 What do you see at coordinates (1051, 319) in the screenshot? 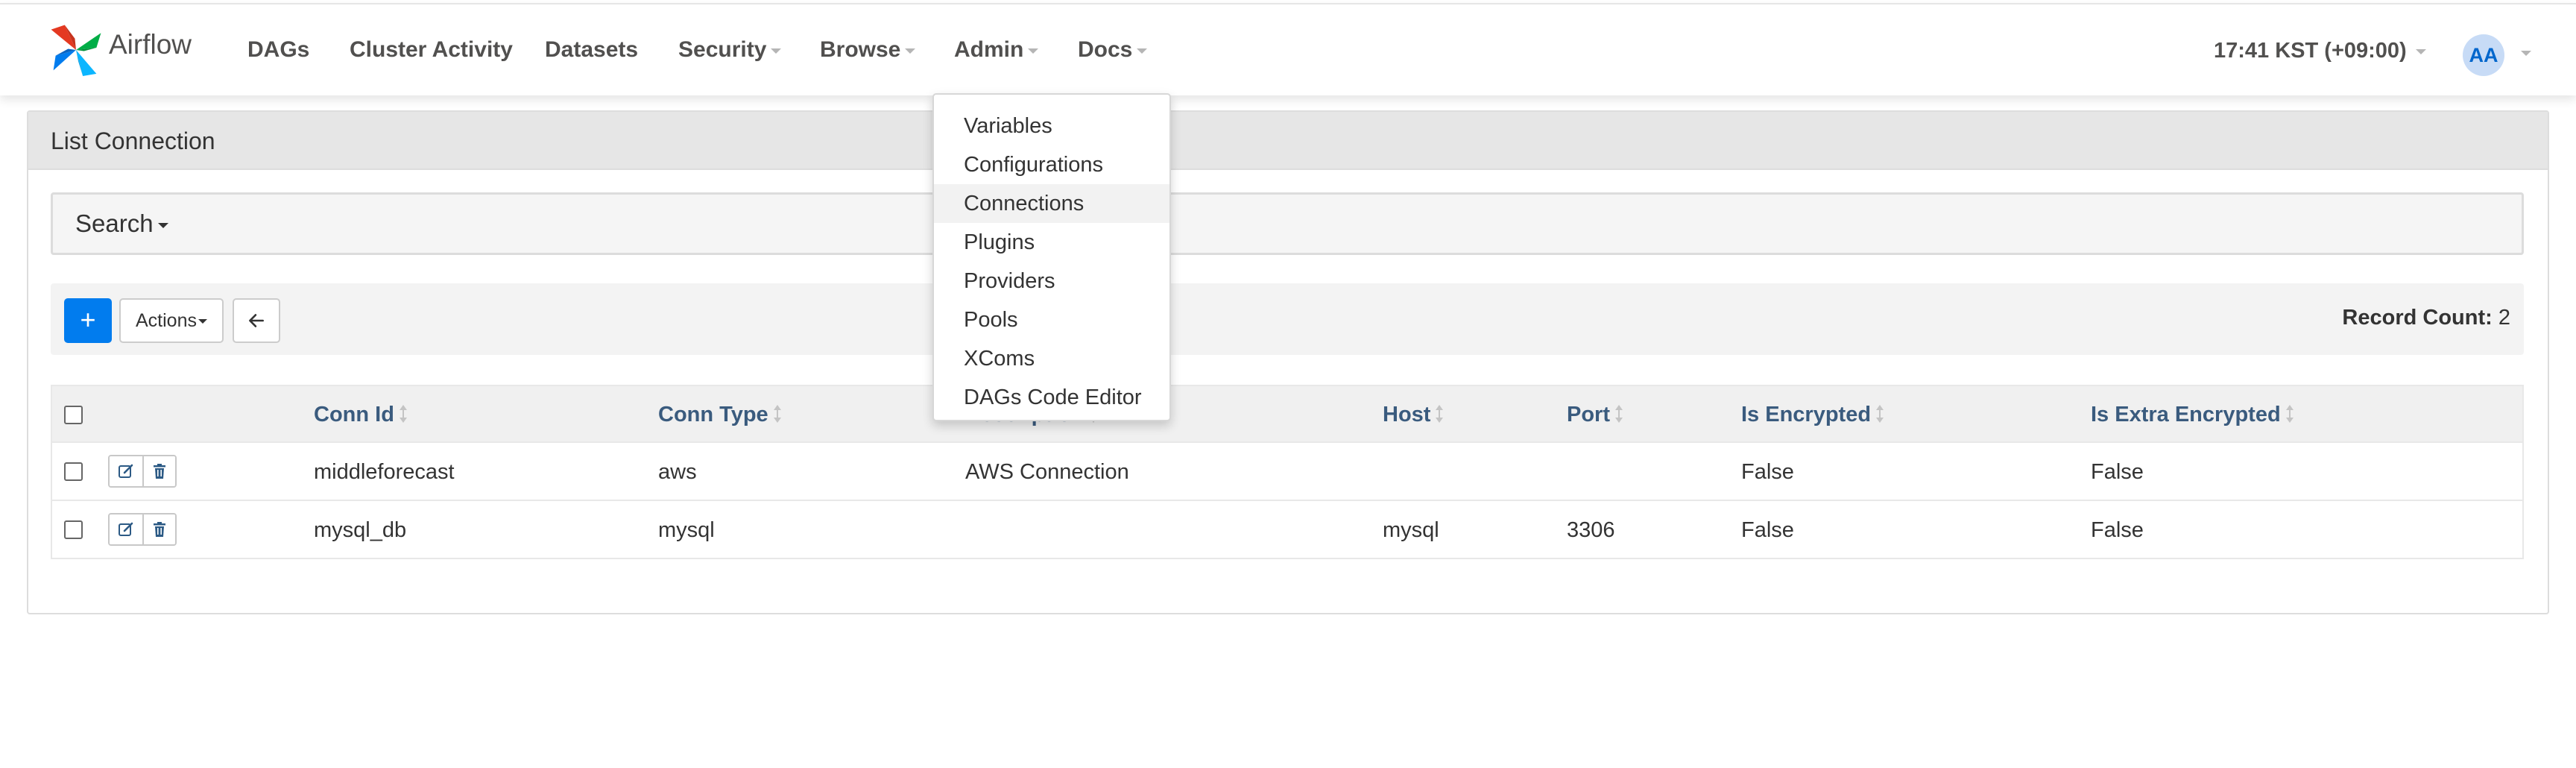
I see `menu-item-pools: Pools` at bounding box center [1051, 319].